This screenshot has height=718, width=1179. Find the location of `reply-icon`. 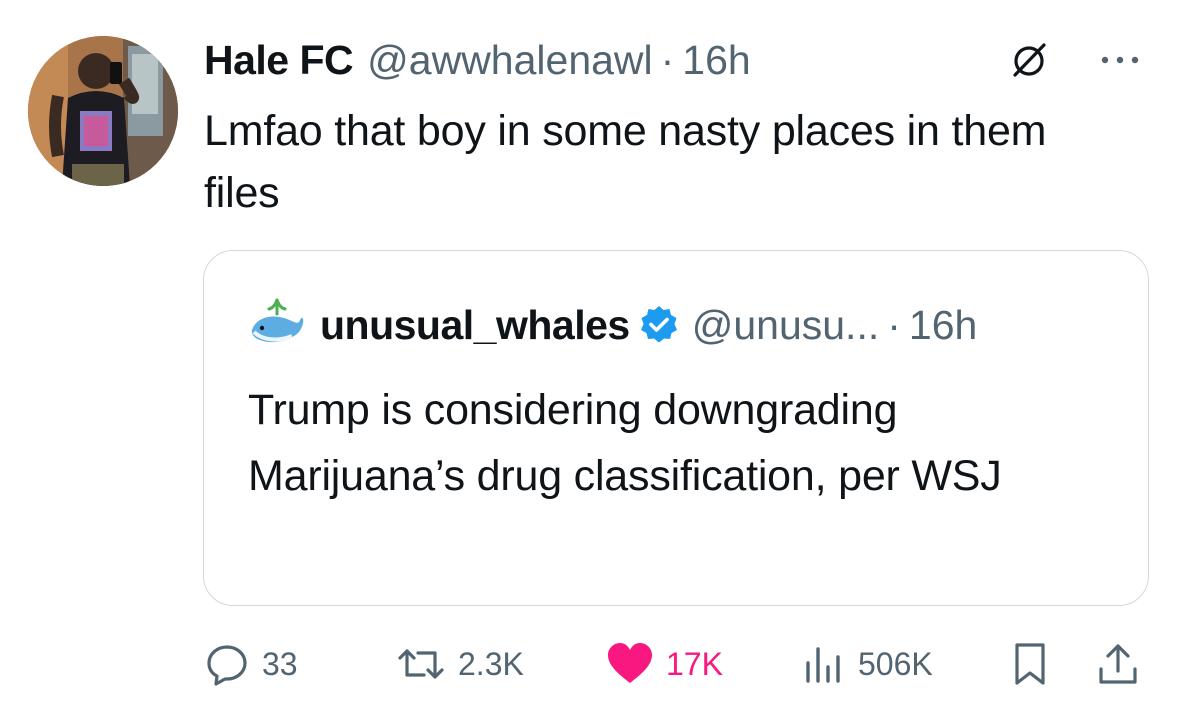

reply-icon is located at coordinates (227, 665).